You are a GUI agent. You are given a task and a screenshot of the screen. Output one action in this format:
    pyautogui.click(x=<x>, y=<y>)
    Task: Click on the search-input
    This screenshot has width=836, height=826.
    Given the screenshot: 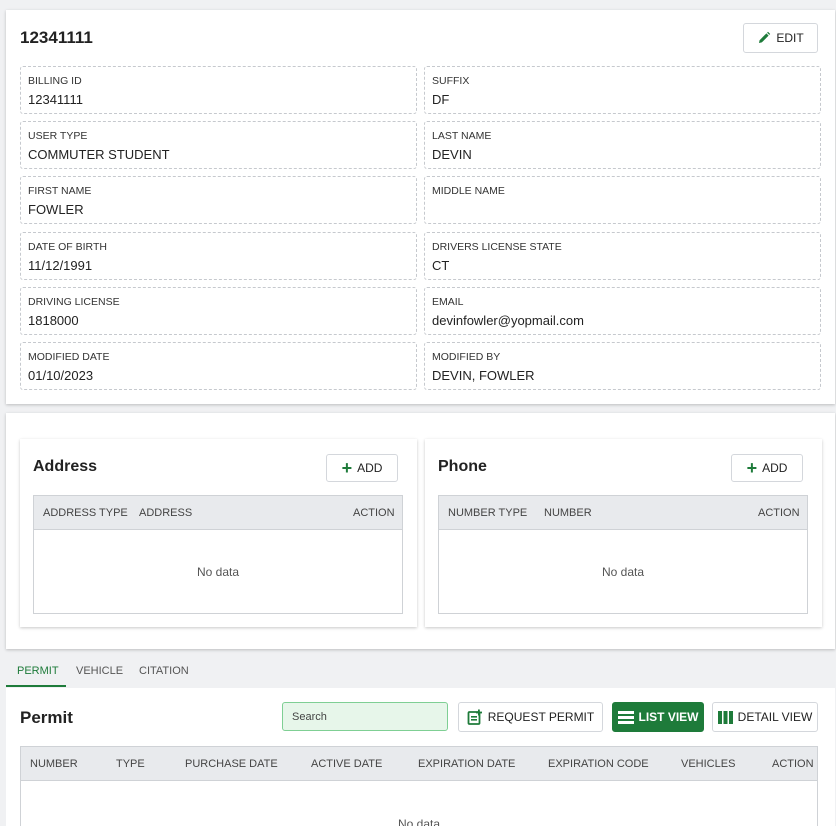 What is the action you would take?
    pyautogui.click(x=365, y=716)
    